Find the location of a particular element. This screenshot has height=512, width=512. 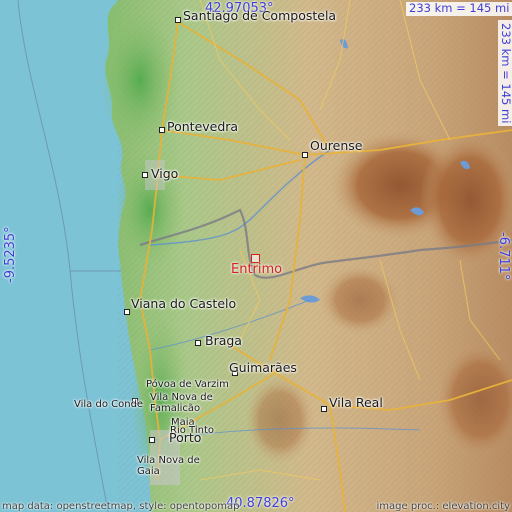

city-dot-ourense is located at coordinates (305, 155).